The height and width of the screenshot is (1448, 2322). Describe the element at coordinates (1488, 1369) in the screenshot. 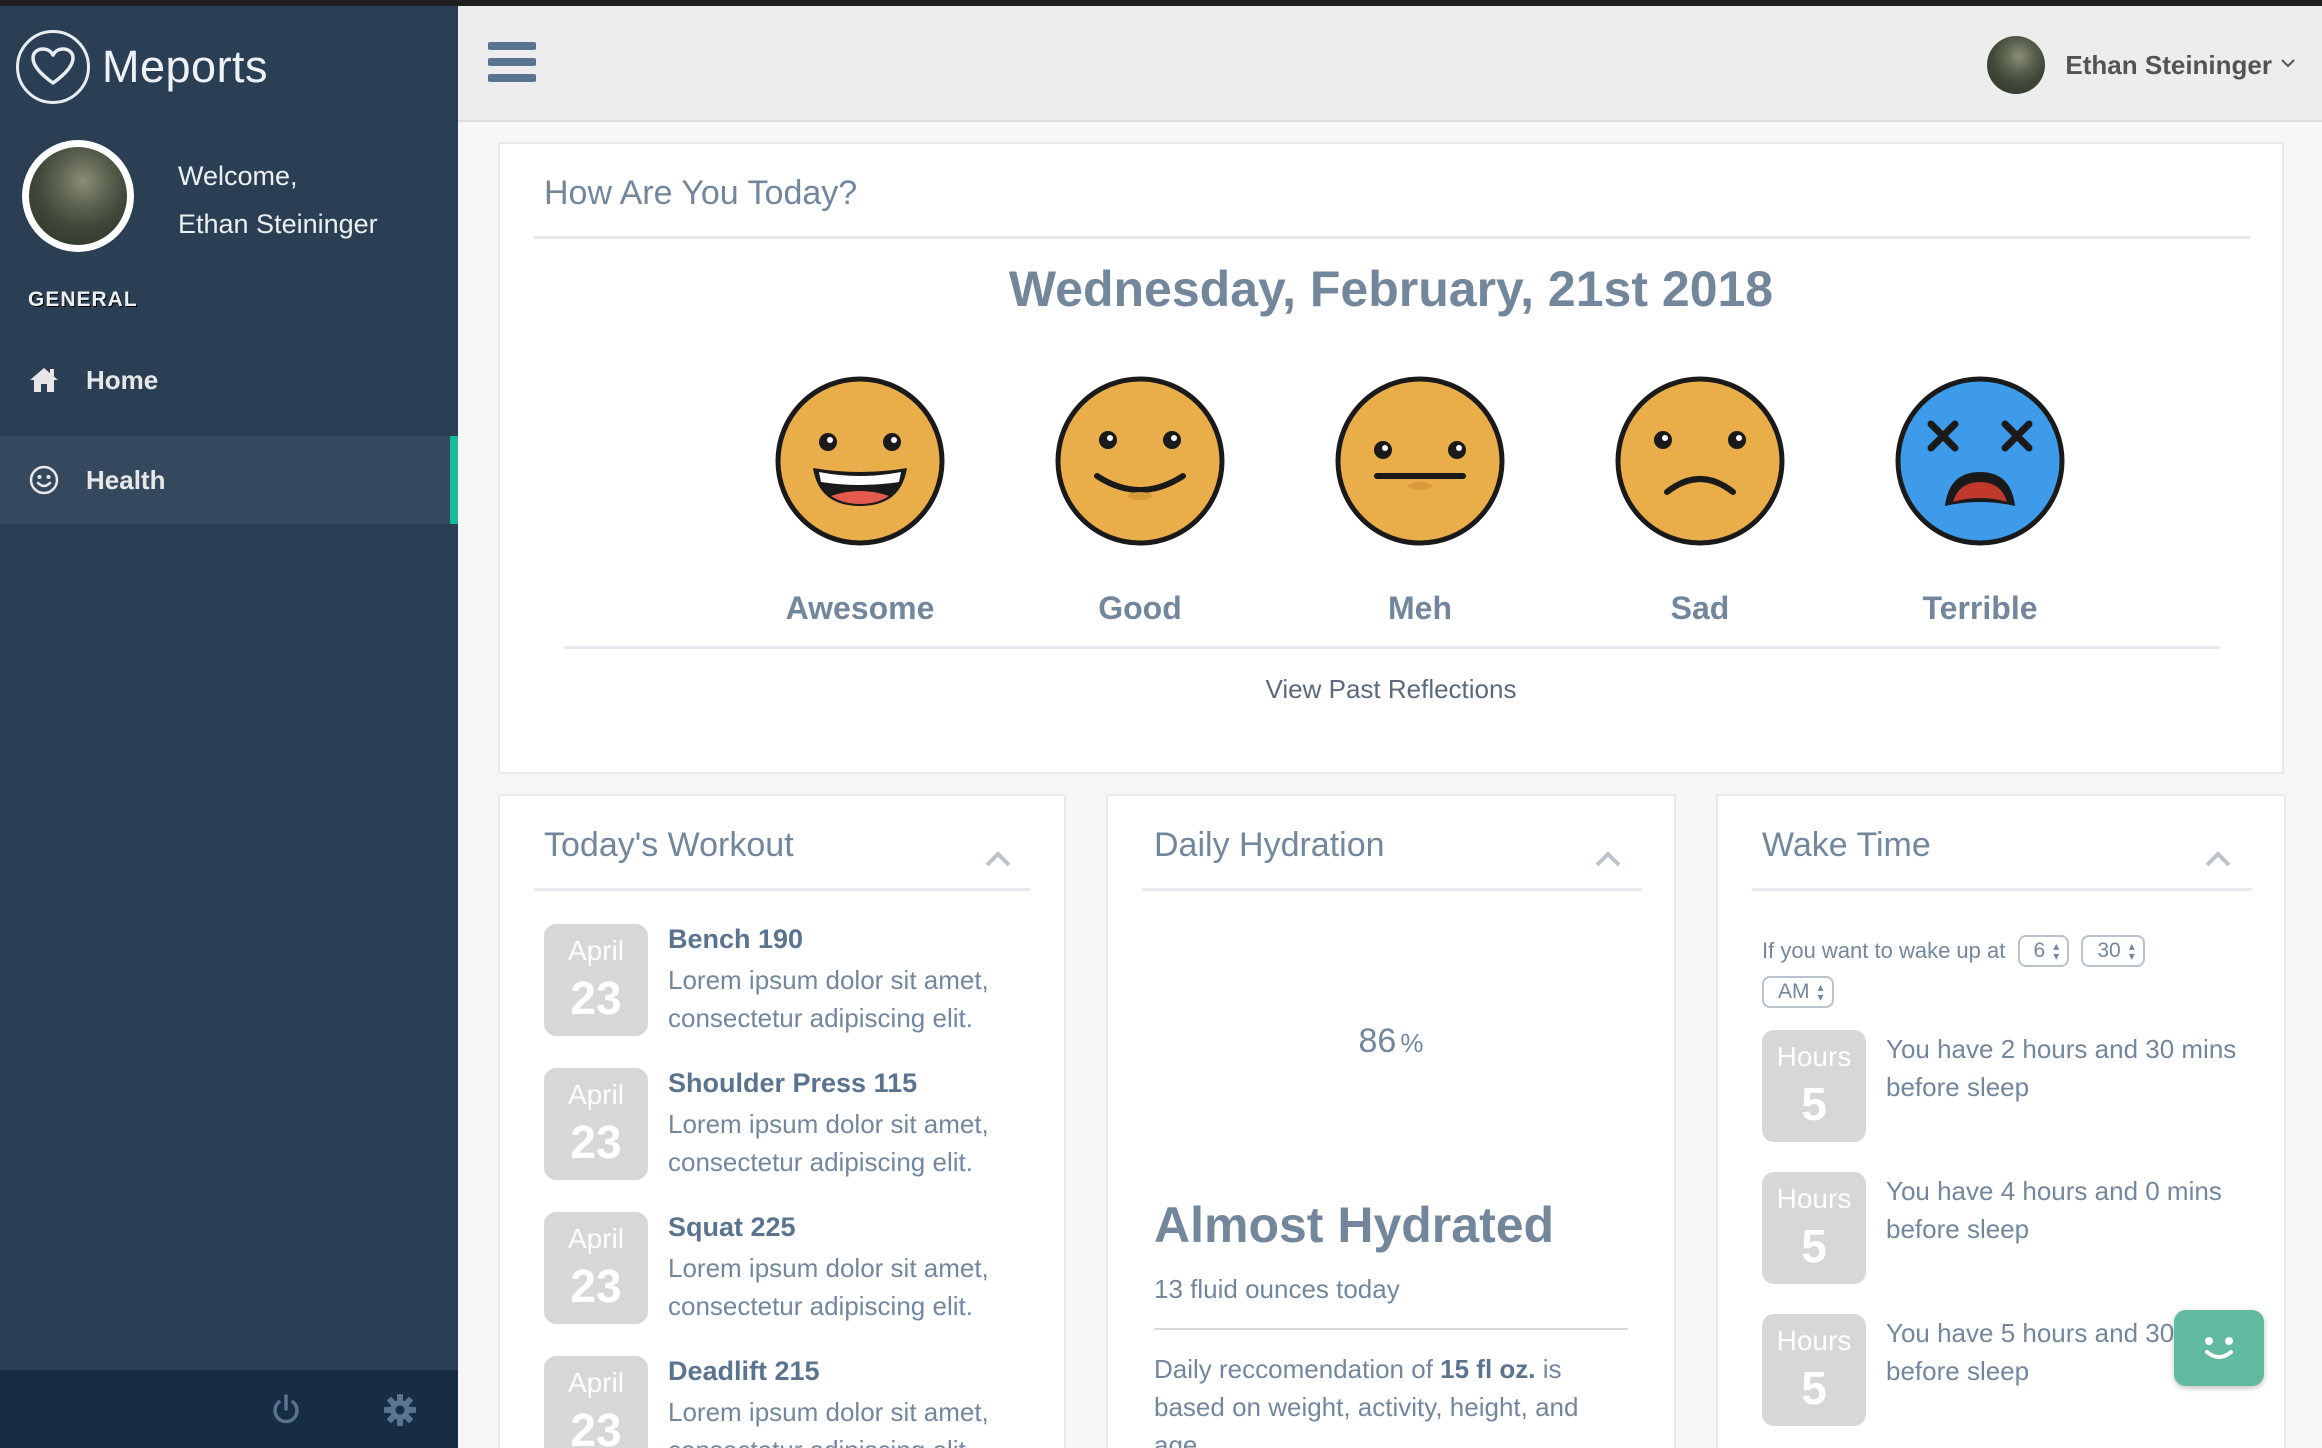

I see `rec-amount: 15 fl oz.` at that location.